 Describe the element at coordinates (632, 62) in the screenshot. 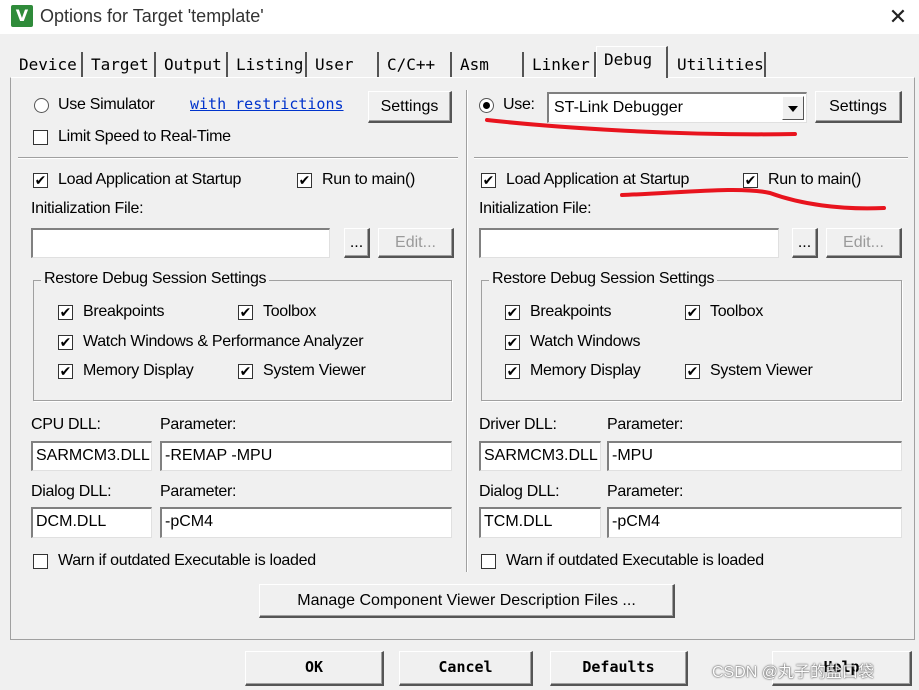

I see `tab-debug: Debug` at that location.